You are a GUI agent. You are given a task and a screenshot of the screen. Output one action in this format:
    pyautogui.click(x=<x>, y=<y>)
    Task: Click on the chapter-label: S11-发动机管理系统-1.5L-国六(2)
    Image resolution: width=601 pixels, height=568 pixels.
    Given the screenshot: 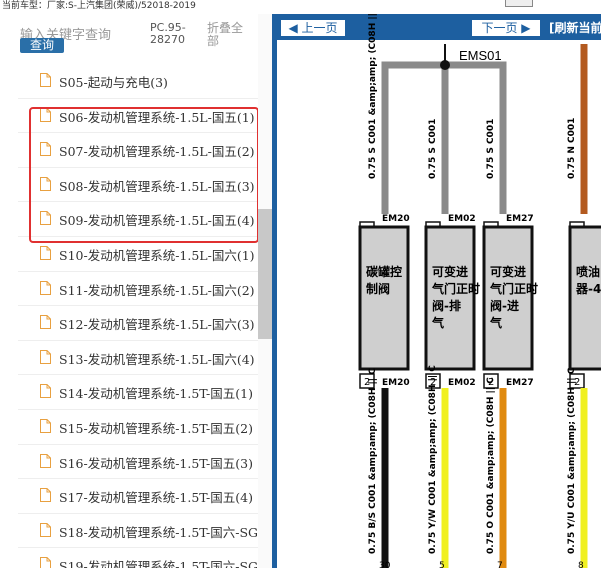 What is the action you would take?
    pyautogui.click(x=157, y=290)
    